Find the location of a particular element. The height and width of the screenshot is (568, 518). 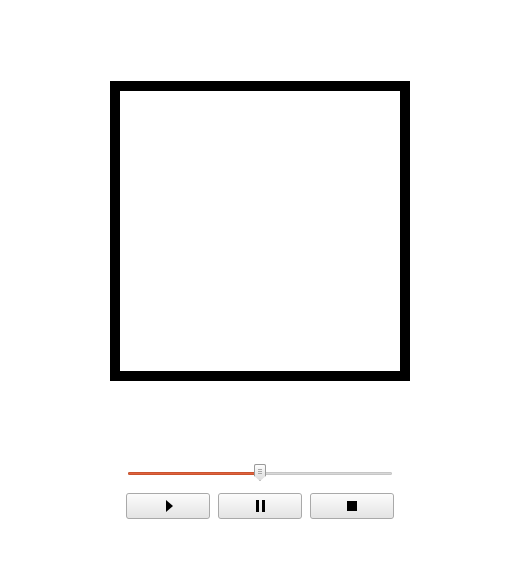

playback-controls is located at coordinates (260, 506).